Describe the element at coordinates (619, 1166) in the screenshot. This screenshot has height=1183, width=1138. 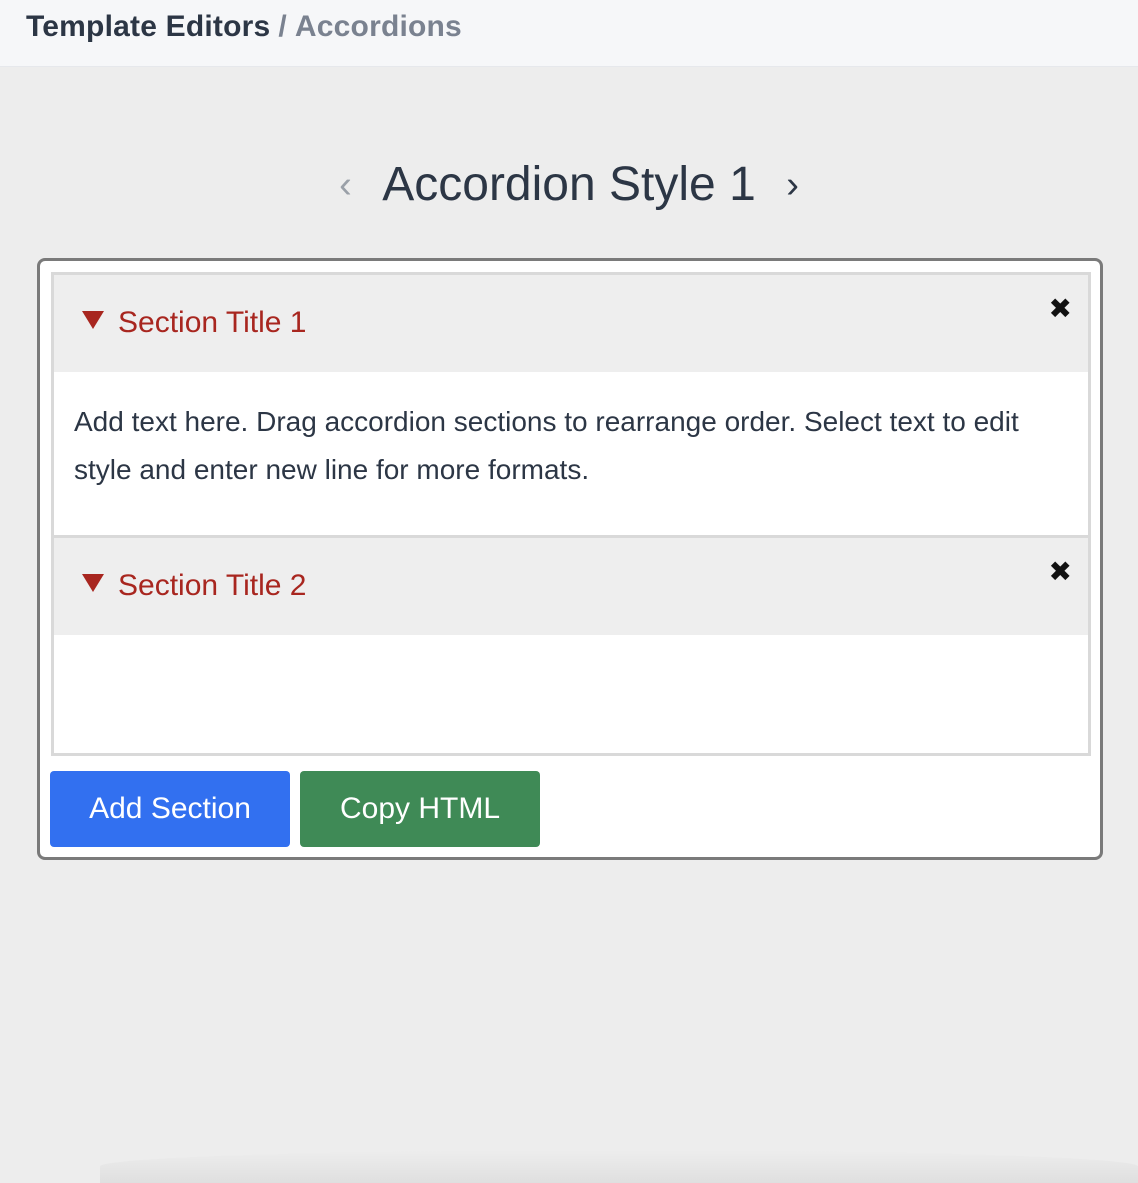
I see `bottom-shadow` at that location.